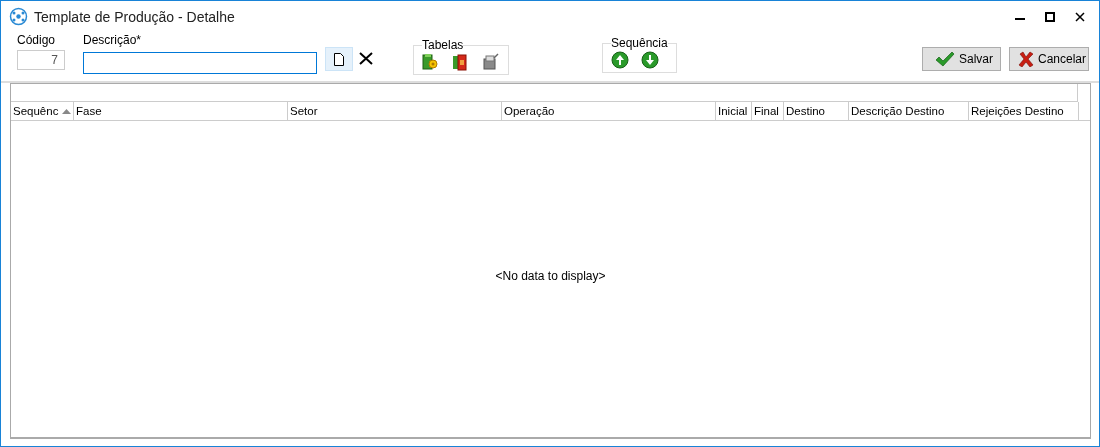 Image resolution: width=1100 pixels, height=447 pixels. Describe the element at coordinates (620, 60) in the screenshot. I see `arrow-up-icon` at that location.